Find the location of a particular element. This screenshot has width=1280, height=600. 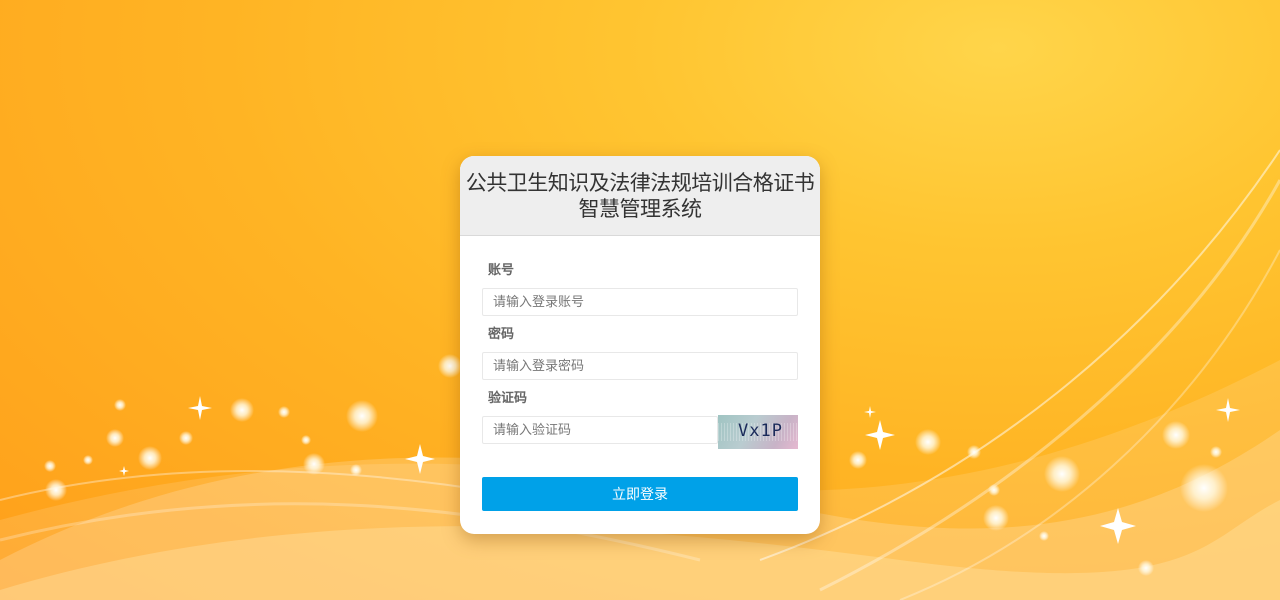

login-form: 账号 密码 验证码 Vx1P 立即登录 is located at coordinates (640, 373).